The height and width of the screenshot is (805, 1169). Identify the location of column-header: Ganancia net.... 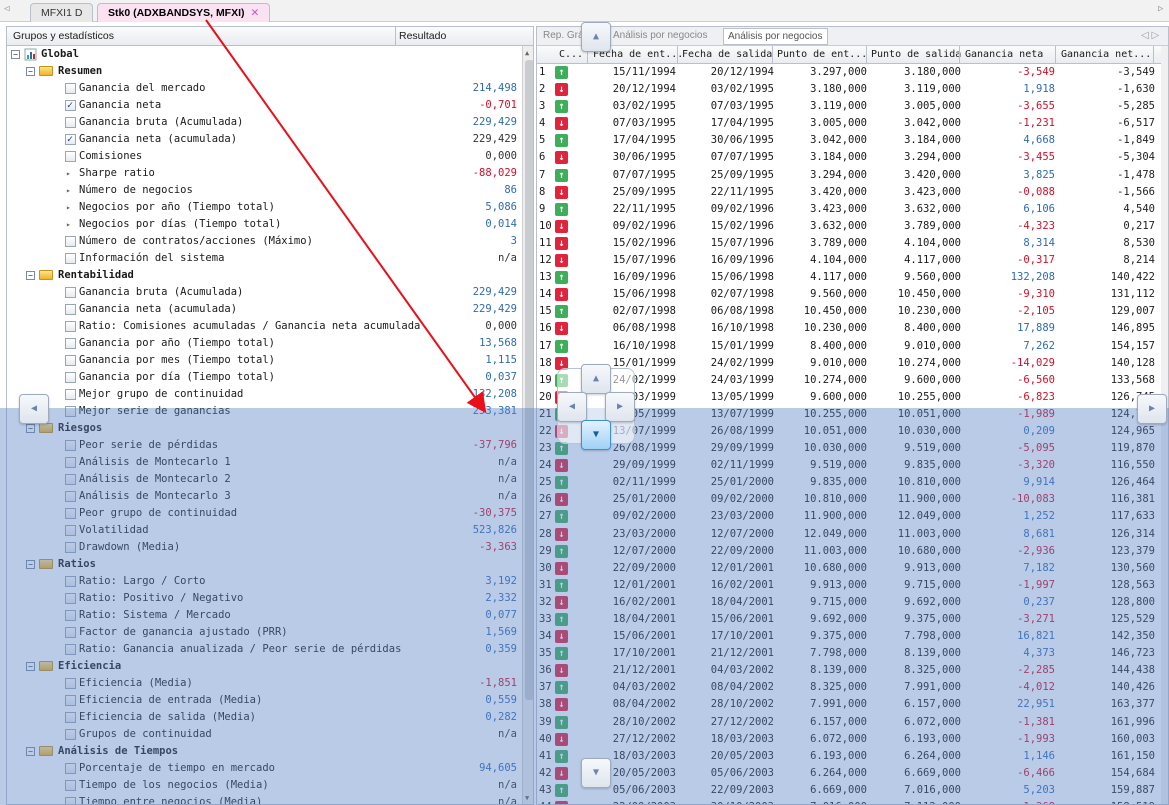
(1106, 54).